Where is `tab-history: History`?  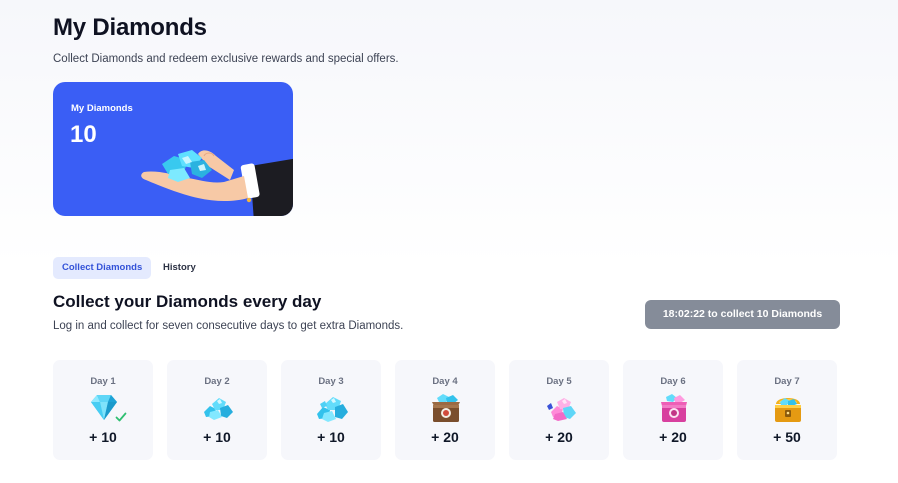
tab-history: History is located at coordinates (179, 268).